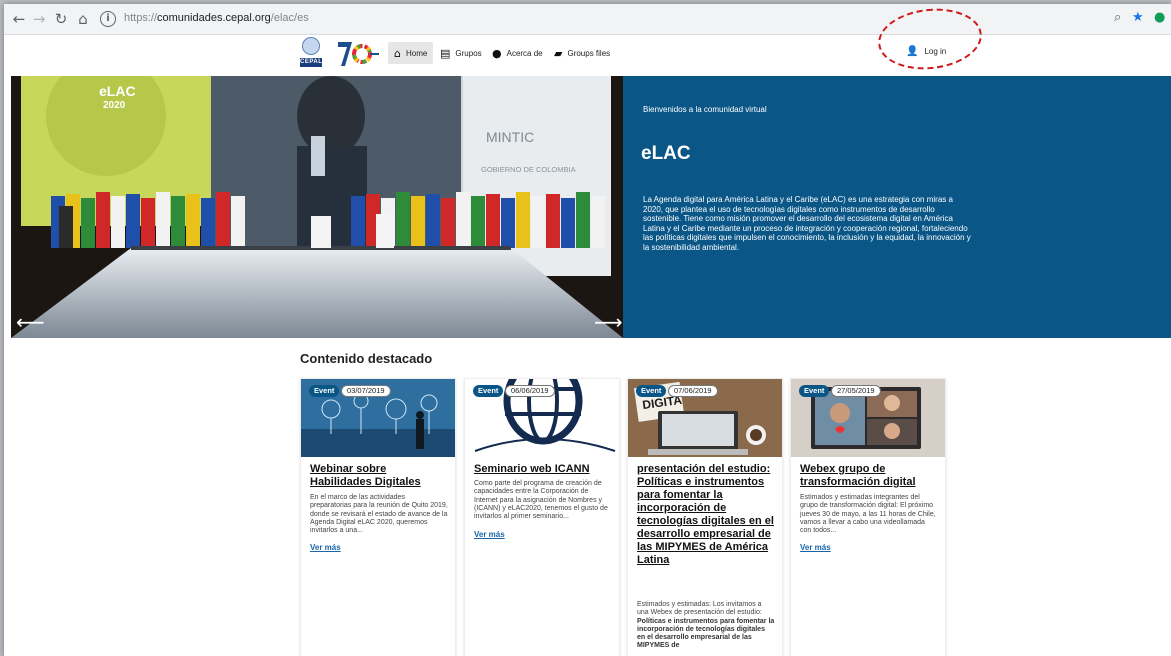 The image size is (1171, 656). Describe the element at coordinates (582, 53) in the screenshot. I see `nav-groups-files: ▰ Groups files` at that location.